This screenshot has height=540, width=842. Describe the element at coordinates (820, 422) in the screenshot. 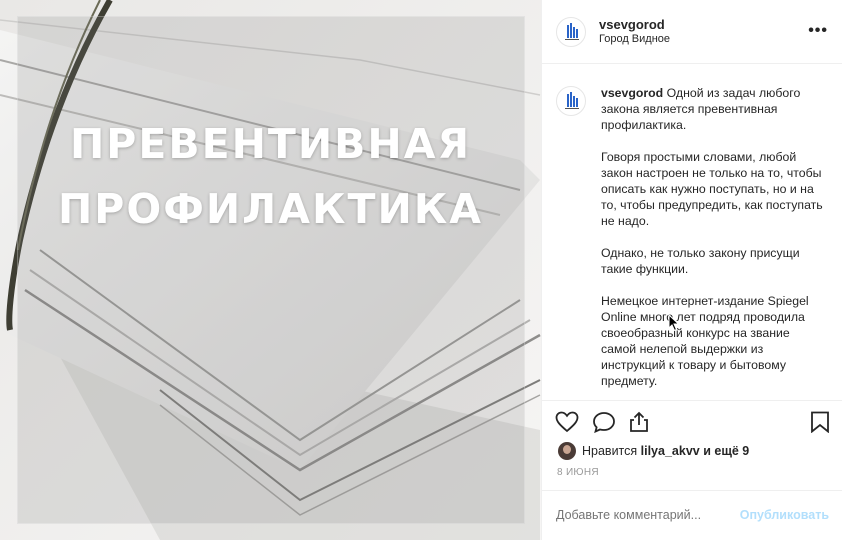

I see `bookmark-icon` at that location.